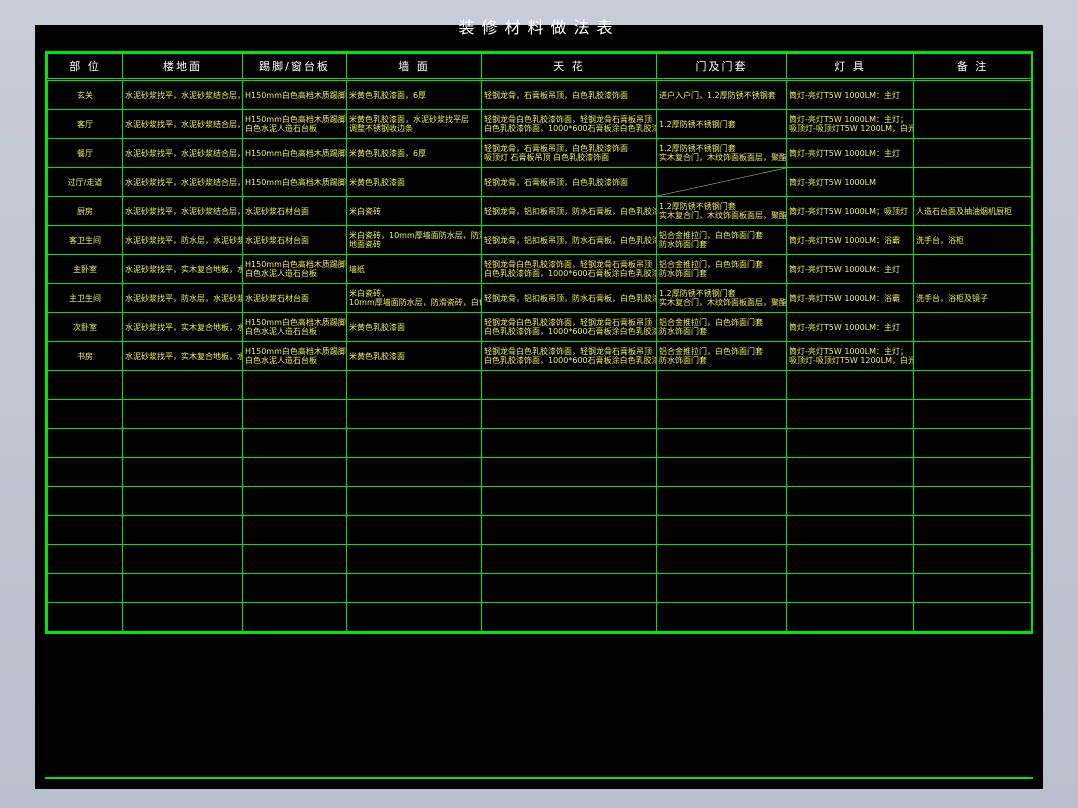  Describe the element at coordinates (85, 356) in the screenshot. I see `cell-text: 书房` at that location.